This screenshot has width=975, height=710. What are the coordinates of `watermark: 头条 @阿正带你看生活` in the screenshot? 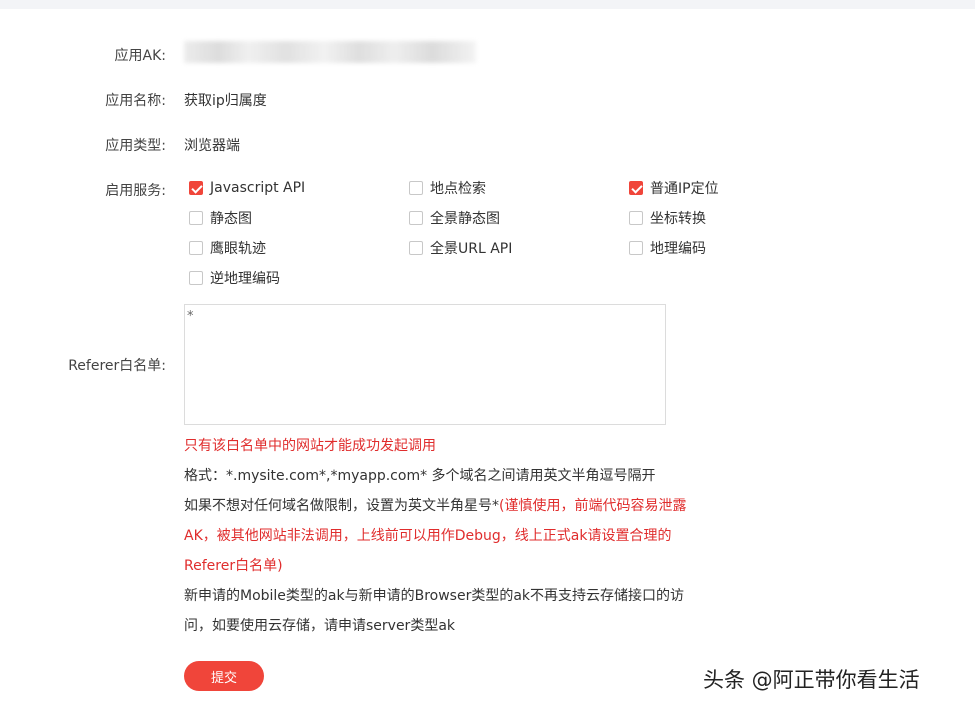 It's located at (811, 680).